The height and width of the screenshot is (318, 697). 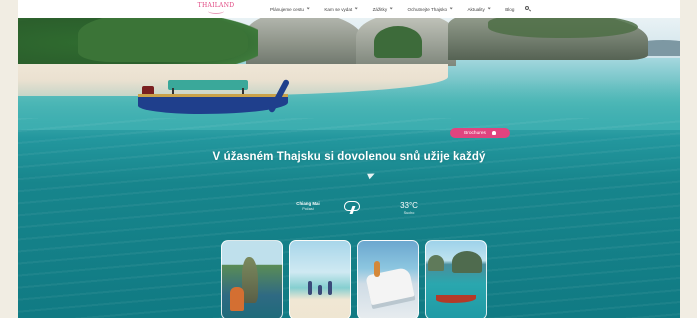 I want to click on nav-item-label: Aktuality, so click(x=476, y=9).